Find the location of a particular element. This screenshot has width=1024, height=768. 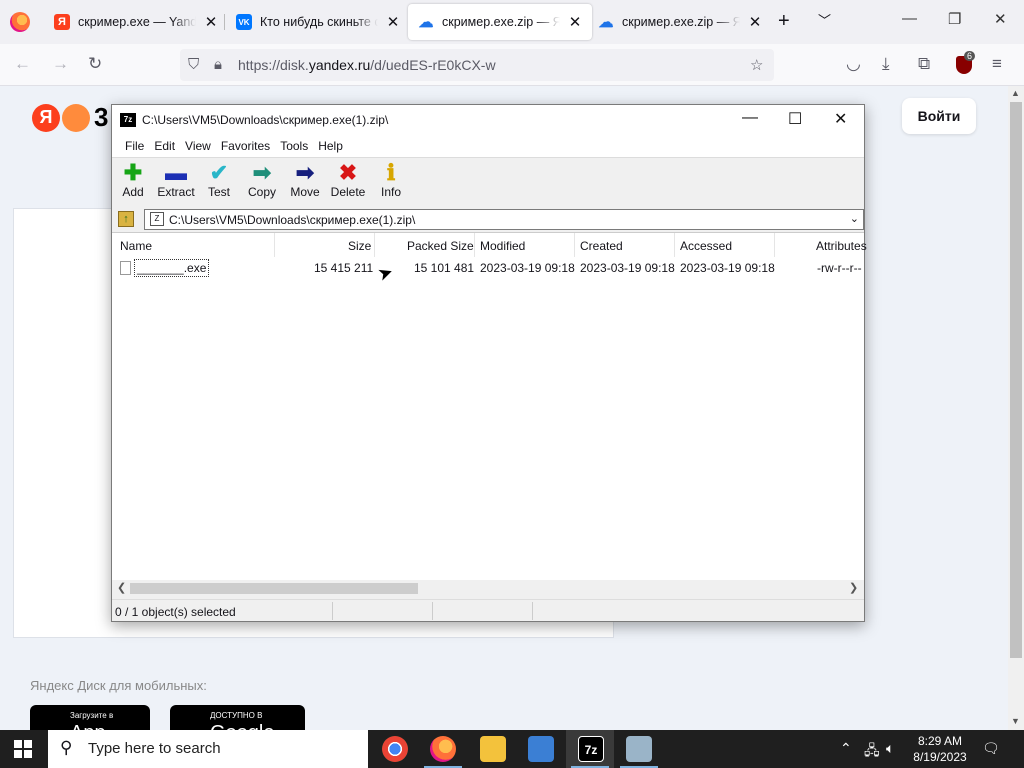

add-button: ✚ Add is located at coordinates (133, 180).